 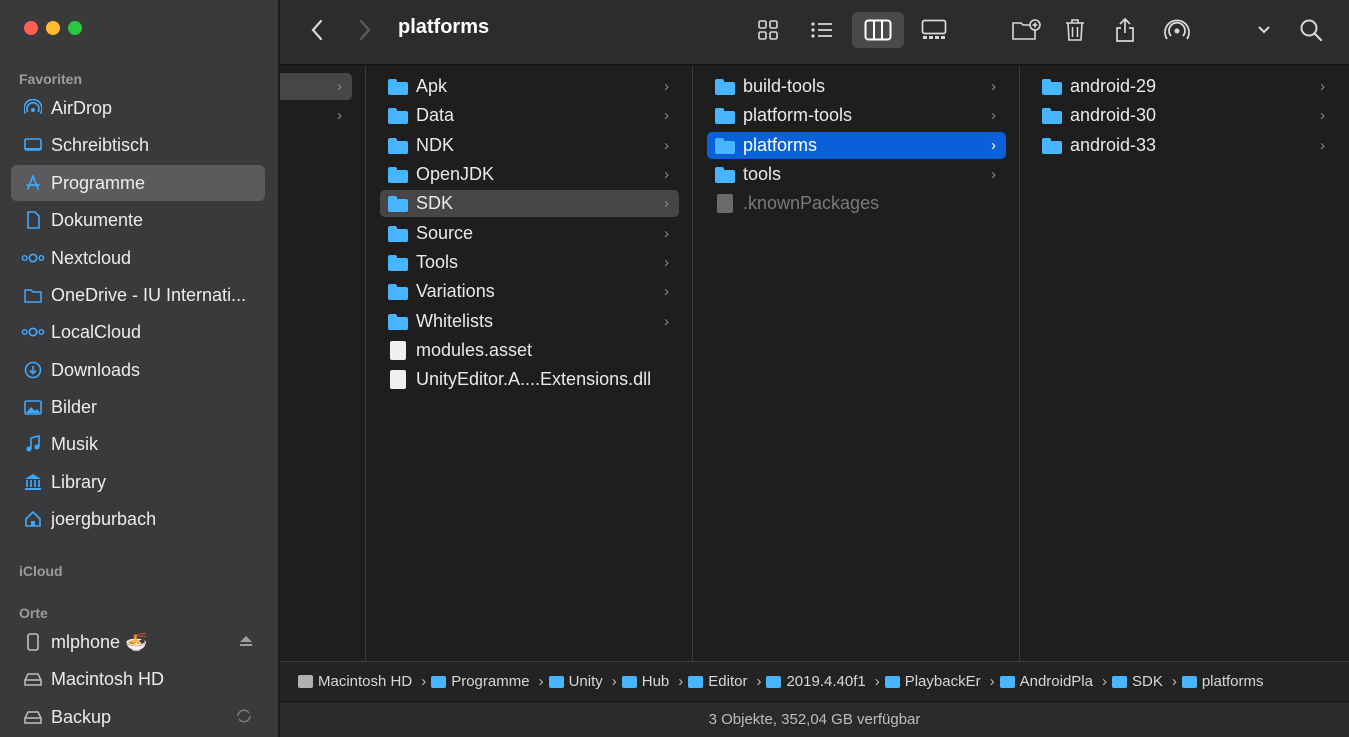 I want to click on search-icon, so click(x=1311, y=30).